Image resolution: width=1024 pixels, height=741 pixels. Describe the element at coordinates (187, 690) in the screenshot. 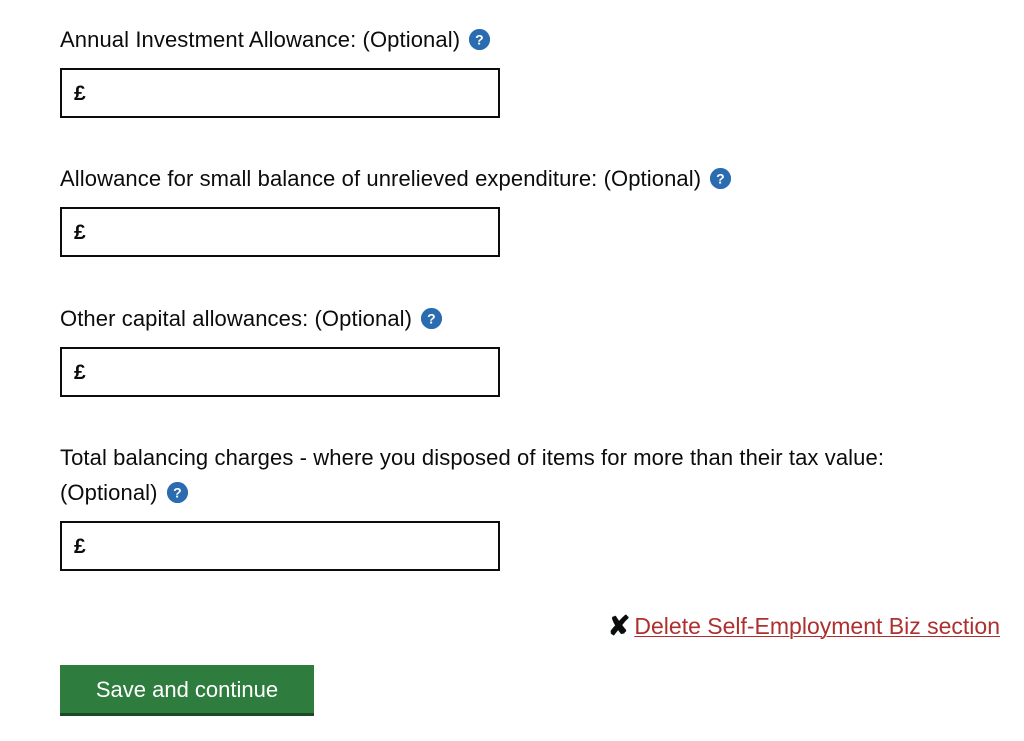

I see `save-and-continue-button: Save and continue` at that location.